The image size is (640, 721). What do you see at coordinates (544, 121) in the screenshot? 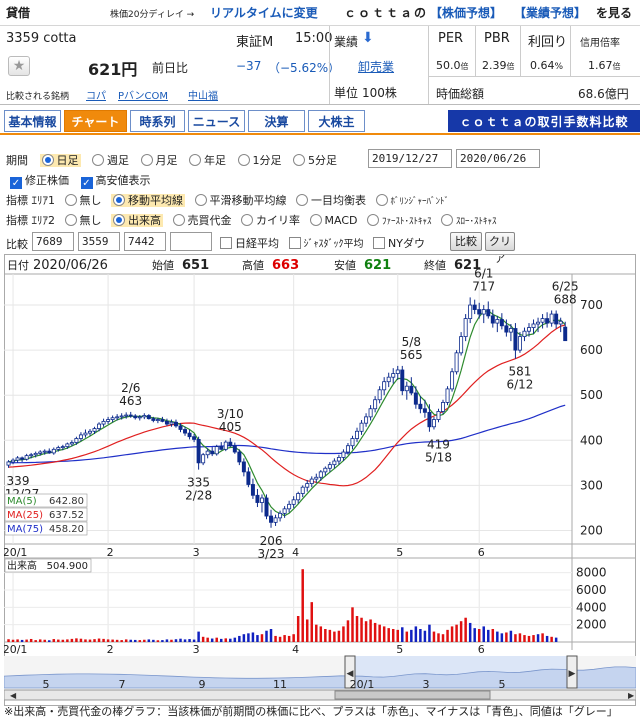
I see `fee-comparison-banner: ｃｏｔｔａの取引手数料比較` at bounding box center [544, 121].